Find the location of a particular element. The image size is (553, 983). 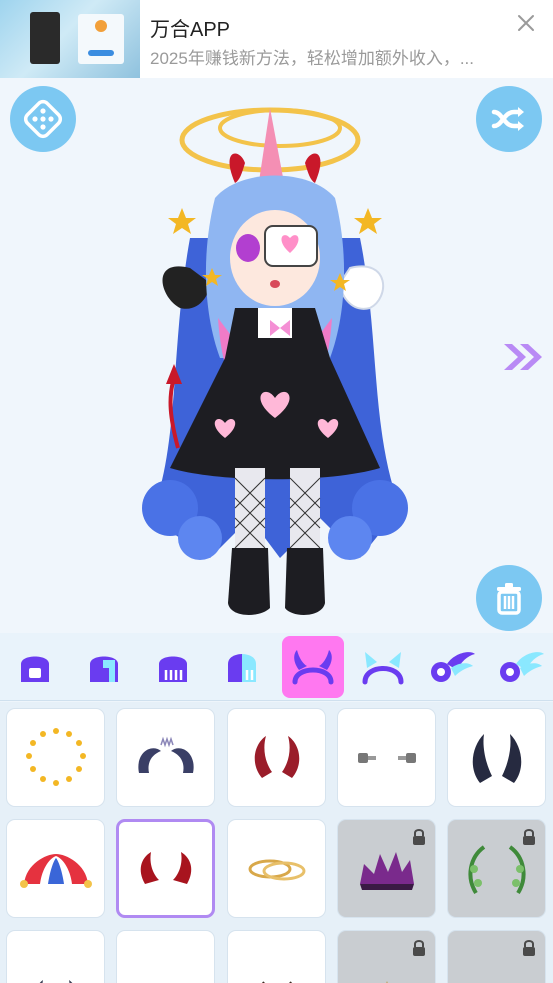

purple-crown-icon is located at coordinates (386, 870).